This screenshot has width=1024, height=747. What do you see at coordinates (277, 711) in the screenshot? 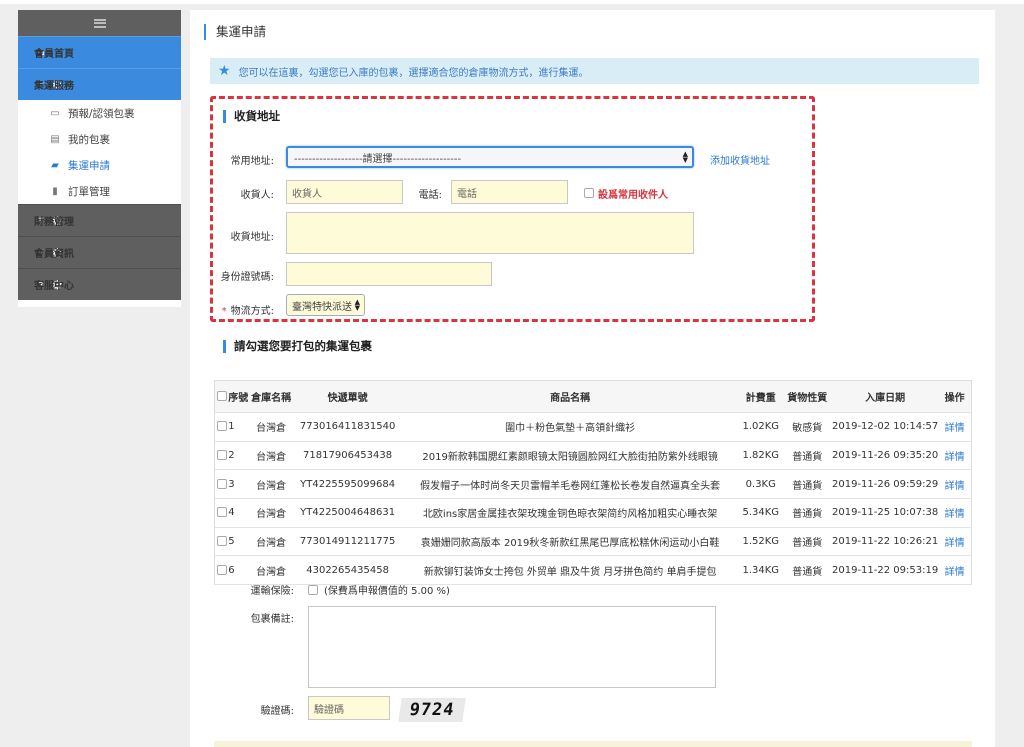
I see `captcha-label: 驗證碼:` at bounding box center [277, 711].